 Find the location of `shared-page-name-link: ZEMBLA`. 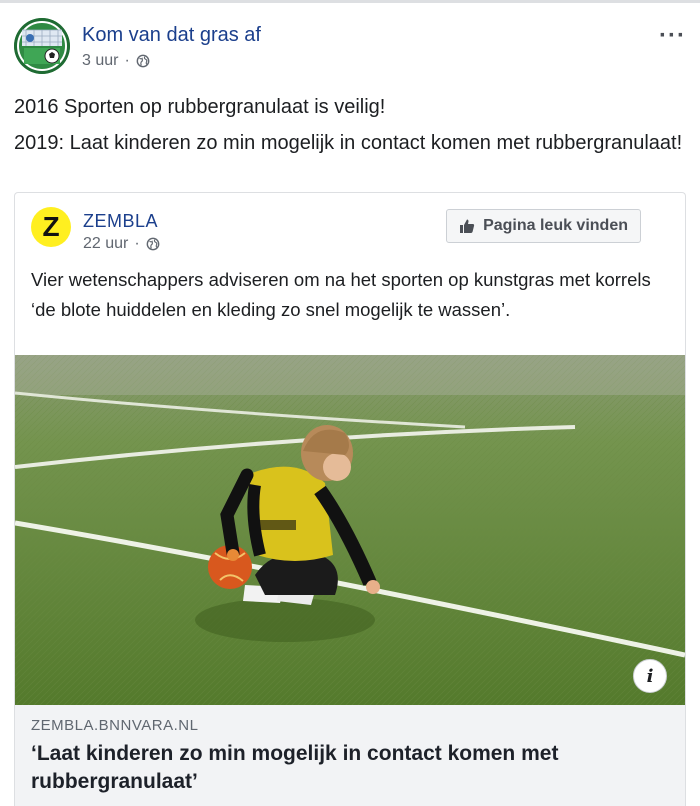

shared-page-name-link: ZEMBLA is located at coordinates (120, 221).